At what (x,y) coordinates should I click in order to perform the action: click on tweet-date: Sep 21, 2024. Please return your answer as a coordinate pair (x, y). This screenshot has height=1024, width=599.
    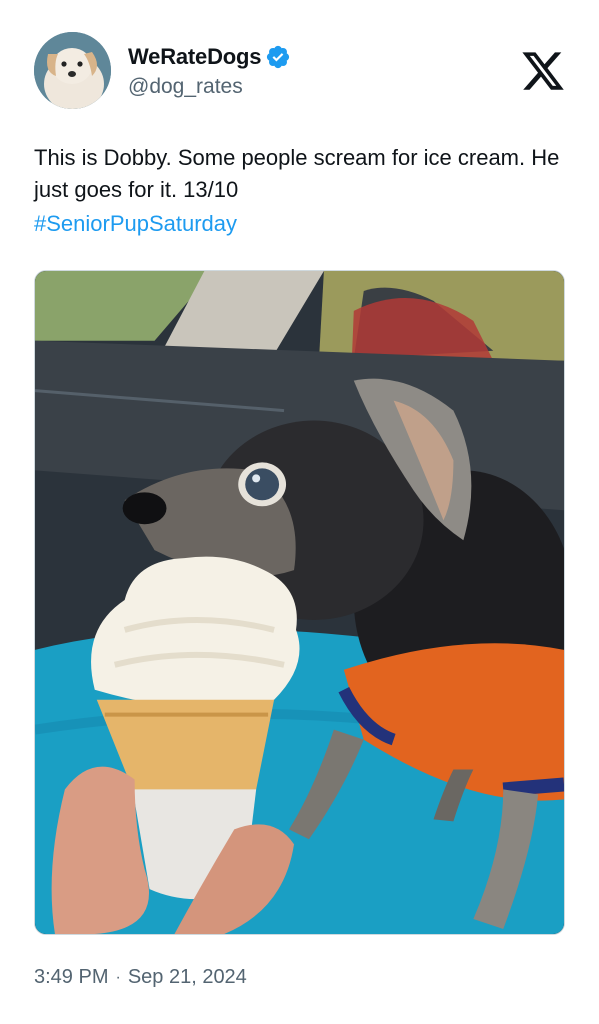
    Looking at the image, I should click on (187, 977).